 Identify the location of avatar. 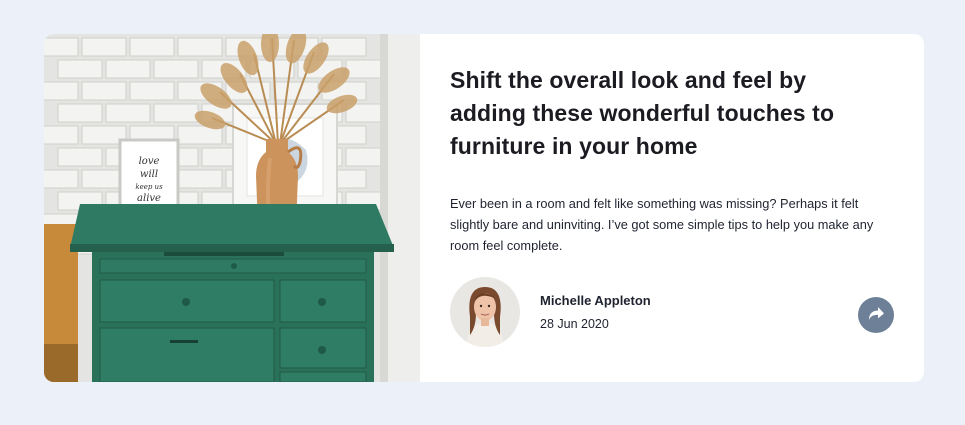
(485, 312).